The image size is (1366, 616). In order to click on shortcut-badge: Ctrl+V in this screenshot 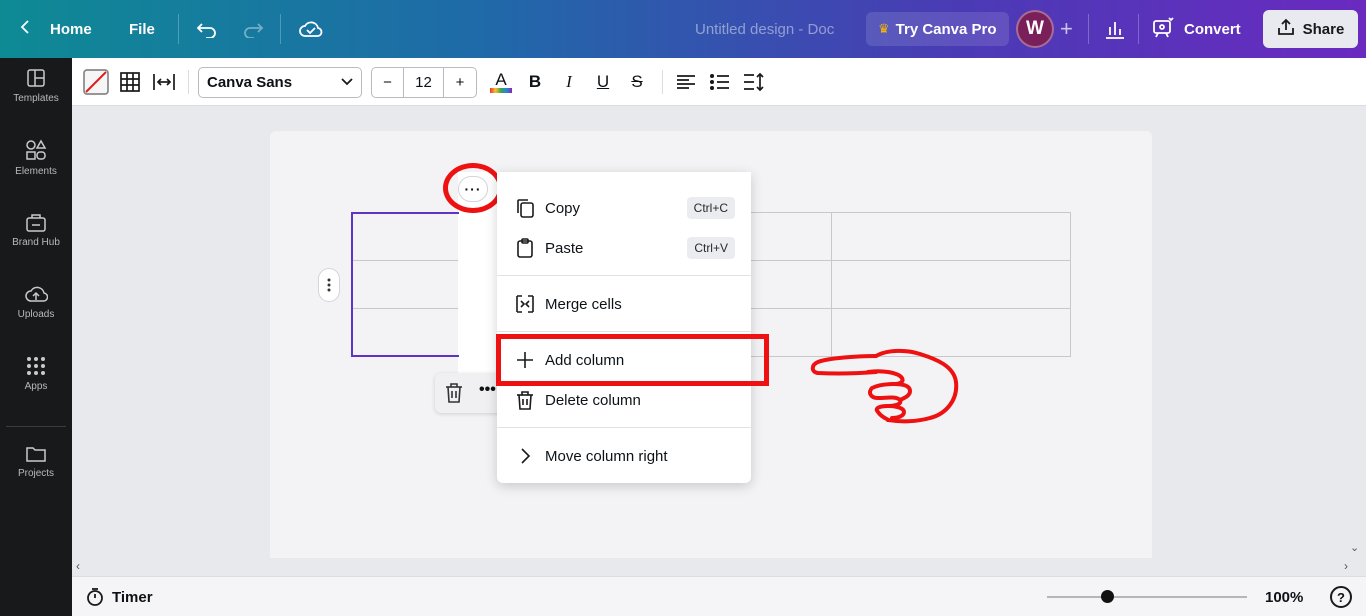, I will do `click(711, 248)`.